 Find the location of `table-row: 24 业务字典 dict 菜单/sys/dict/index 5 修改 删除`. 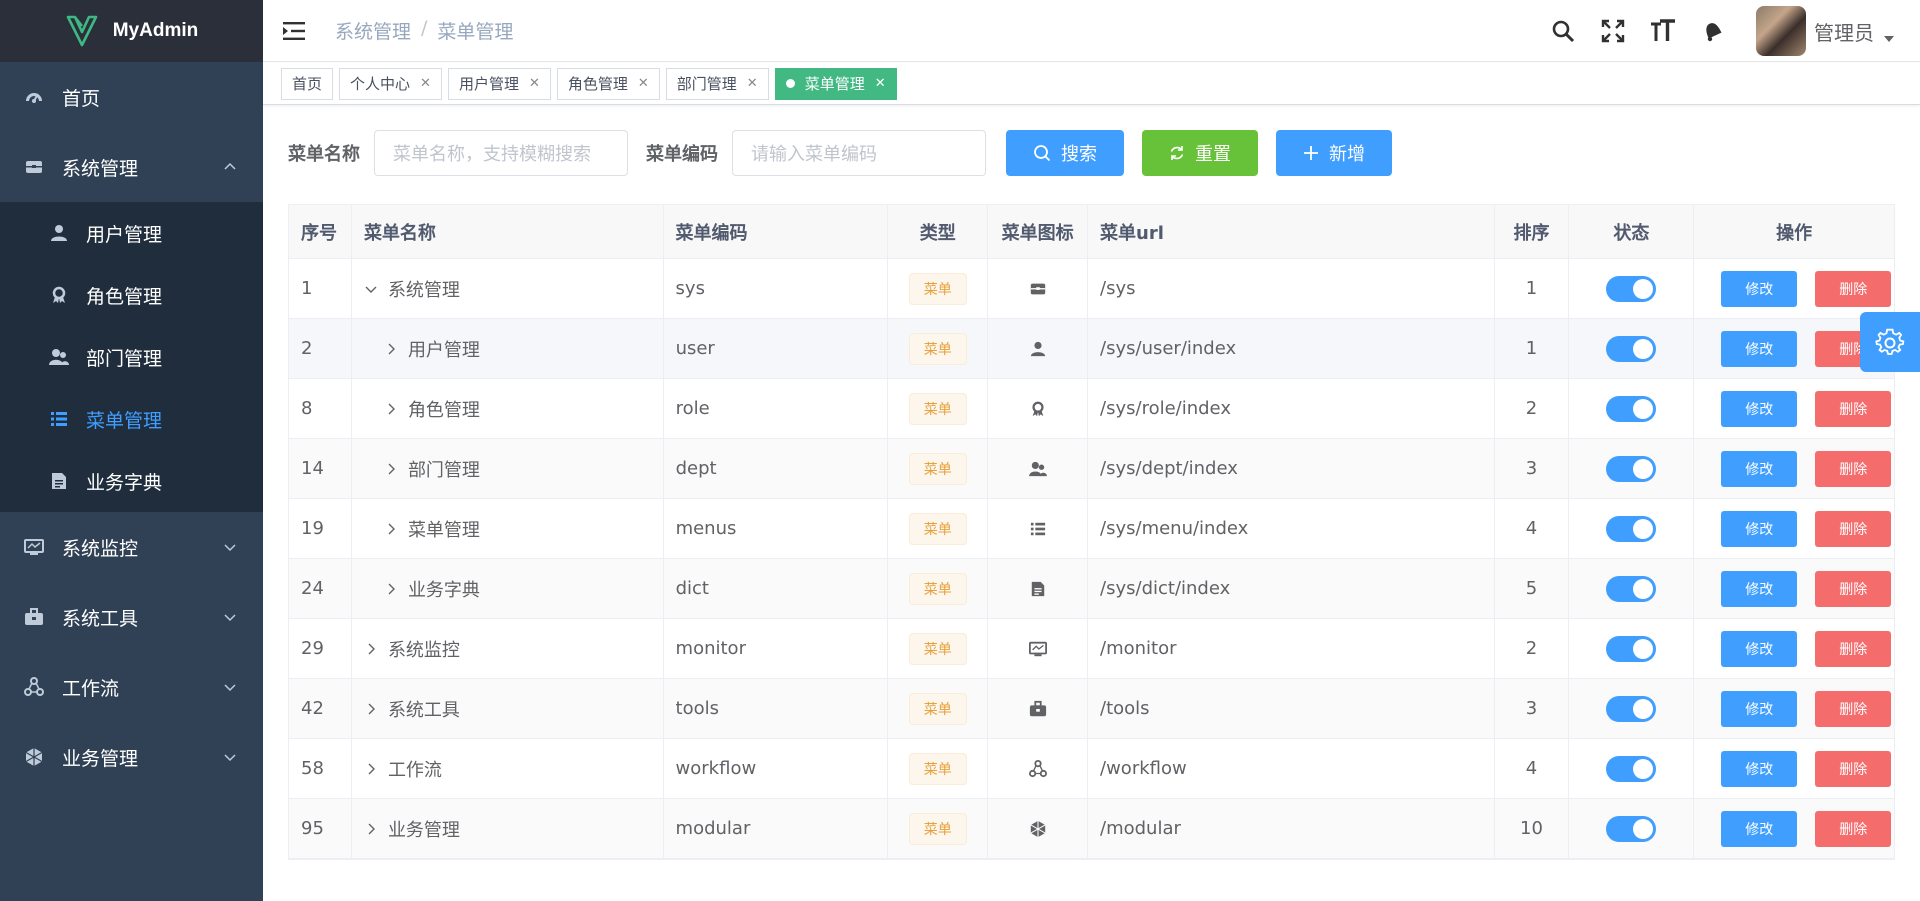

table-row: 24 业务字典 dict 菜单/sys/dict/index 5 修改 删除 is located at coordinates (1091, 589).